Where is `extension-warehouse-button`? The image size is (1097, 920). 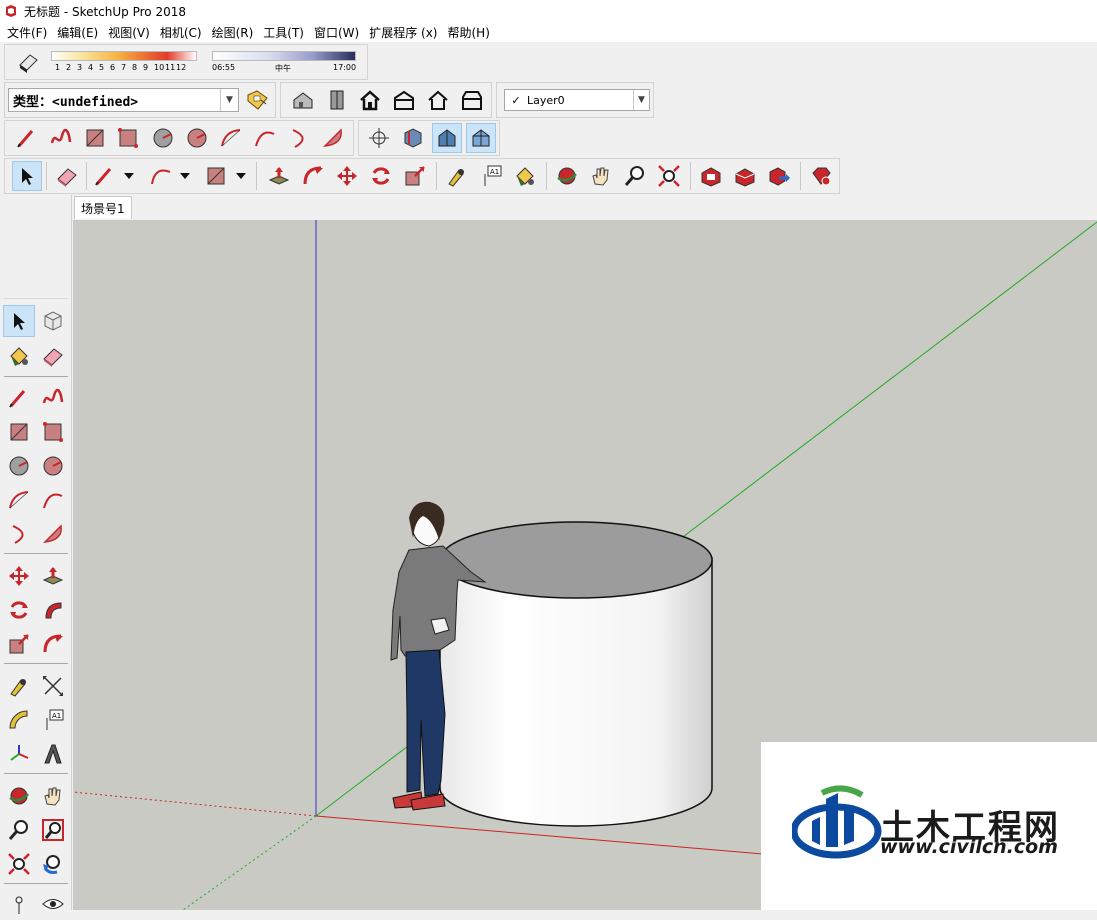
extension-warehouse-button is located at coordinates (821, 176).